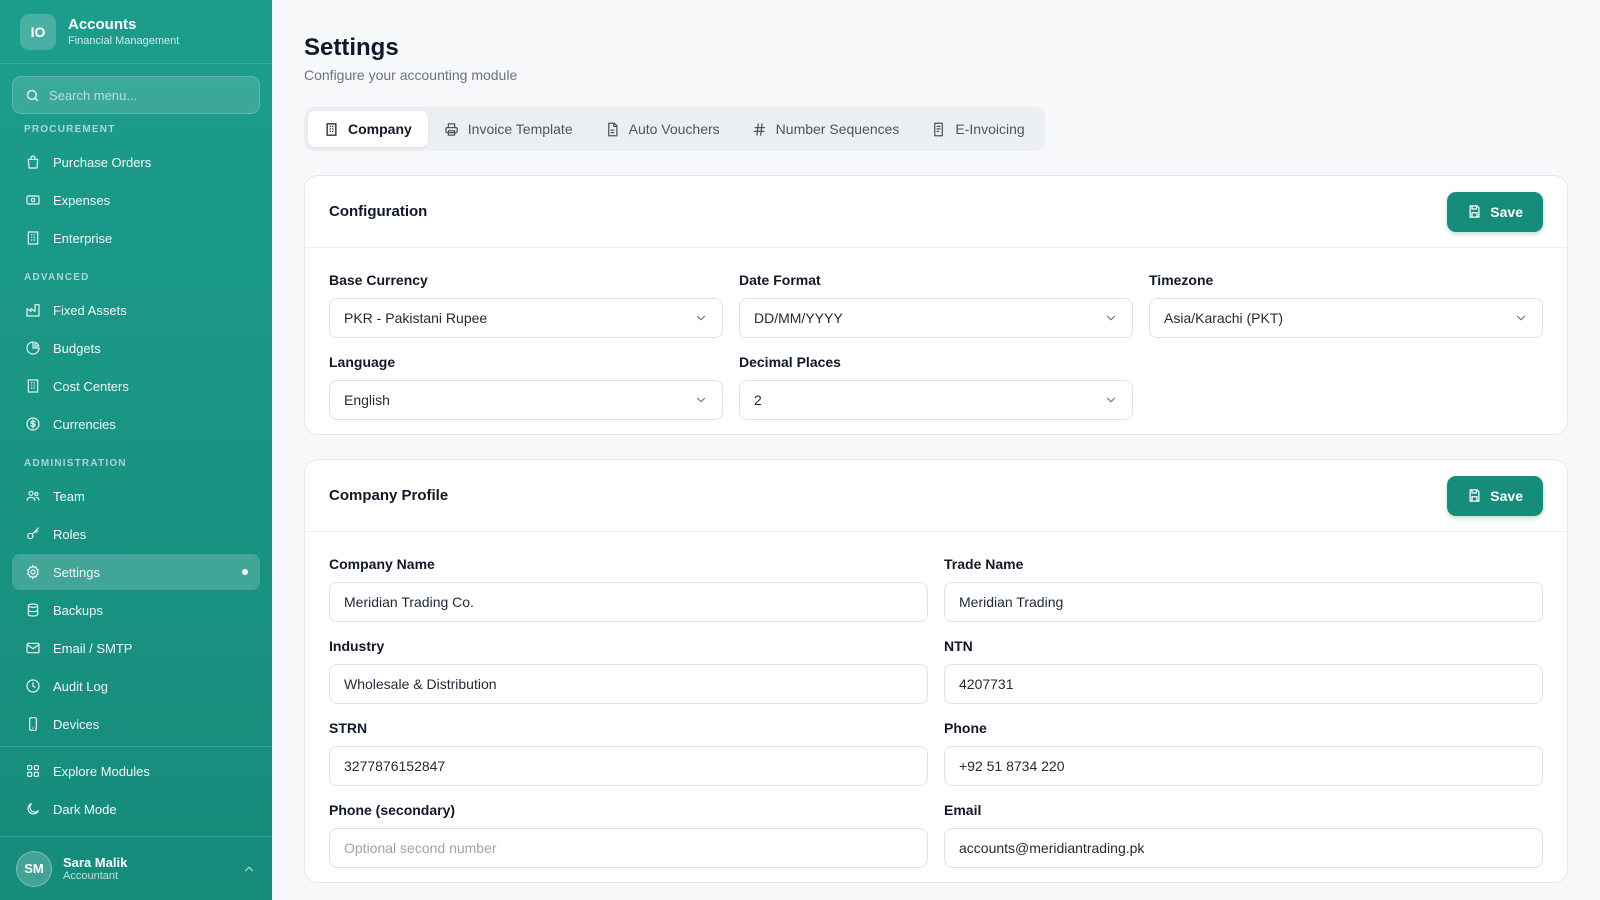 The width and height of the screenshot is (1600, 900). Describe the element at coordinates (77, 348) in the screenshot. I see `sidebar-item-label: Budgets` at that location.